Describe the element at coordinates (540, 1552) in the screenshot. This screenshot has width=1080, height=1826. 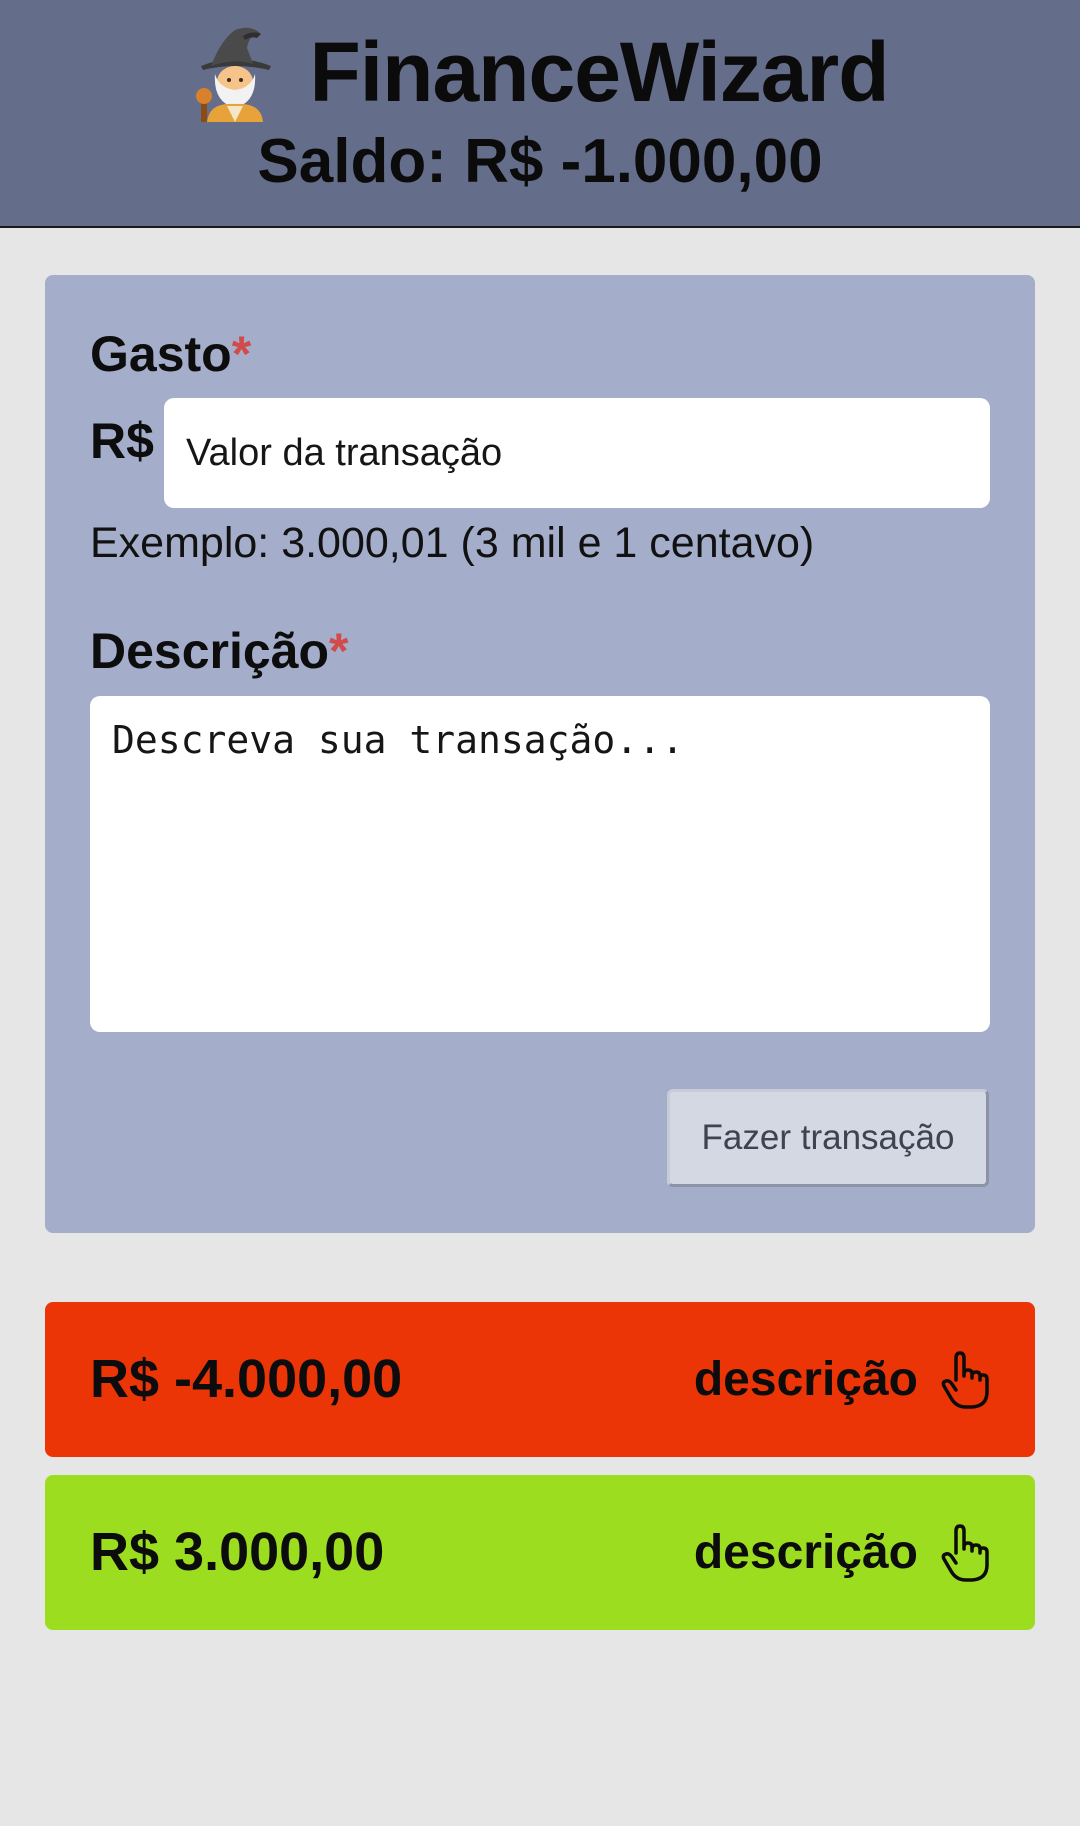
I see `transaction-row-income: R$ 3.000,00 descrição` at that location.